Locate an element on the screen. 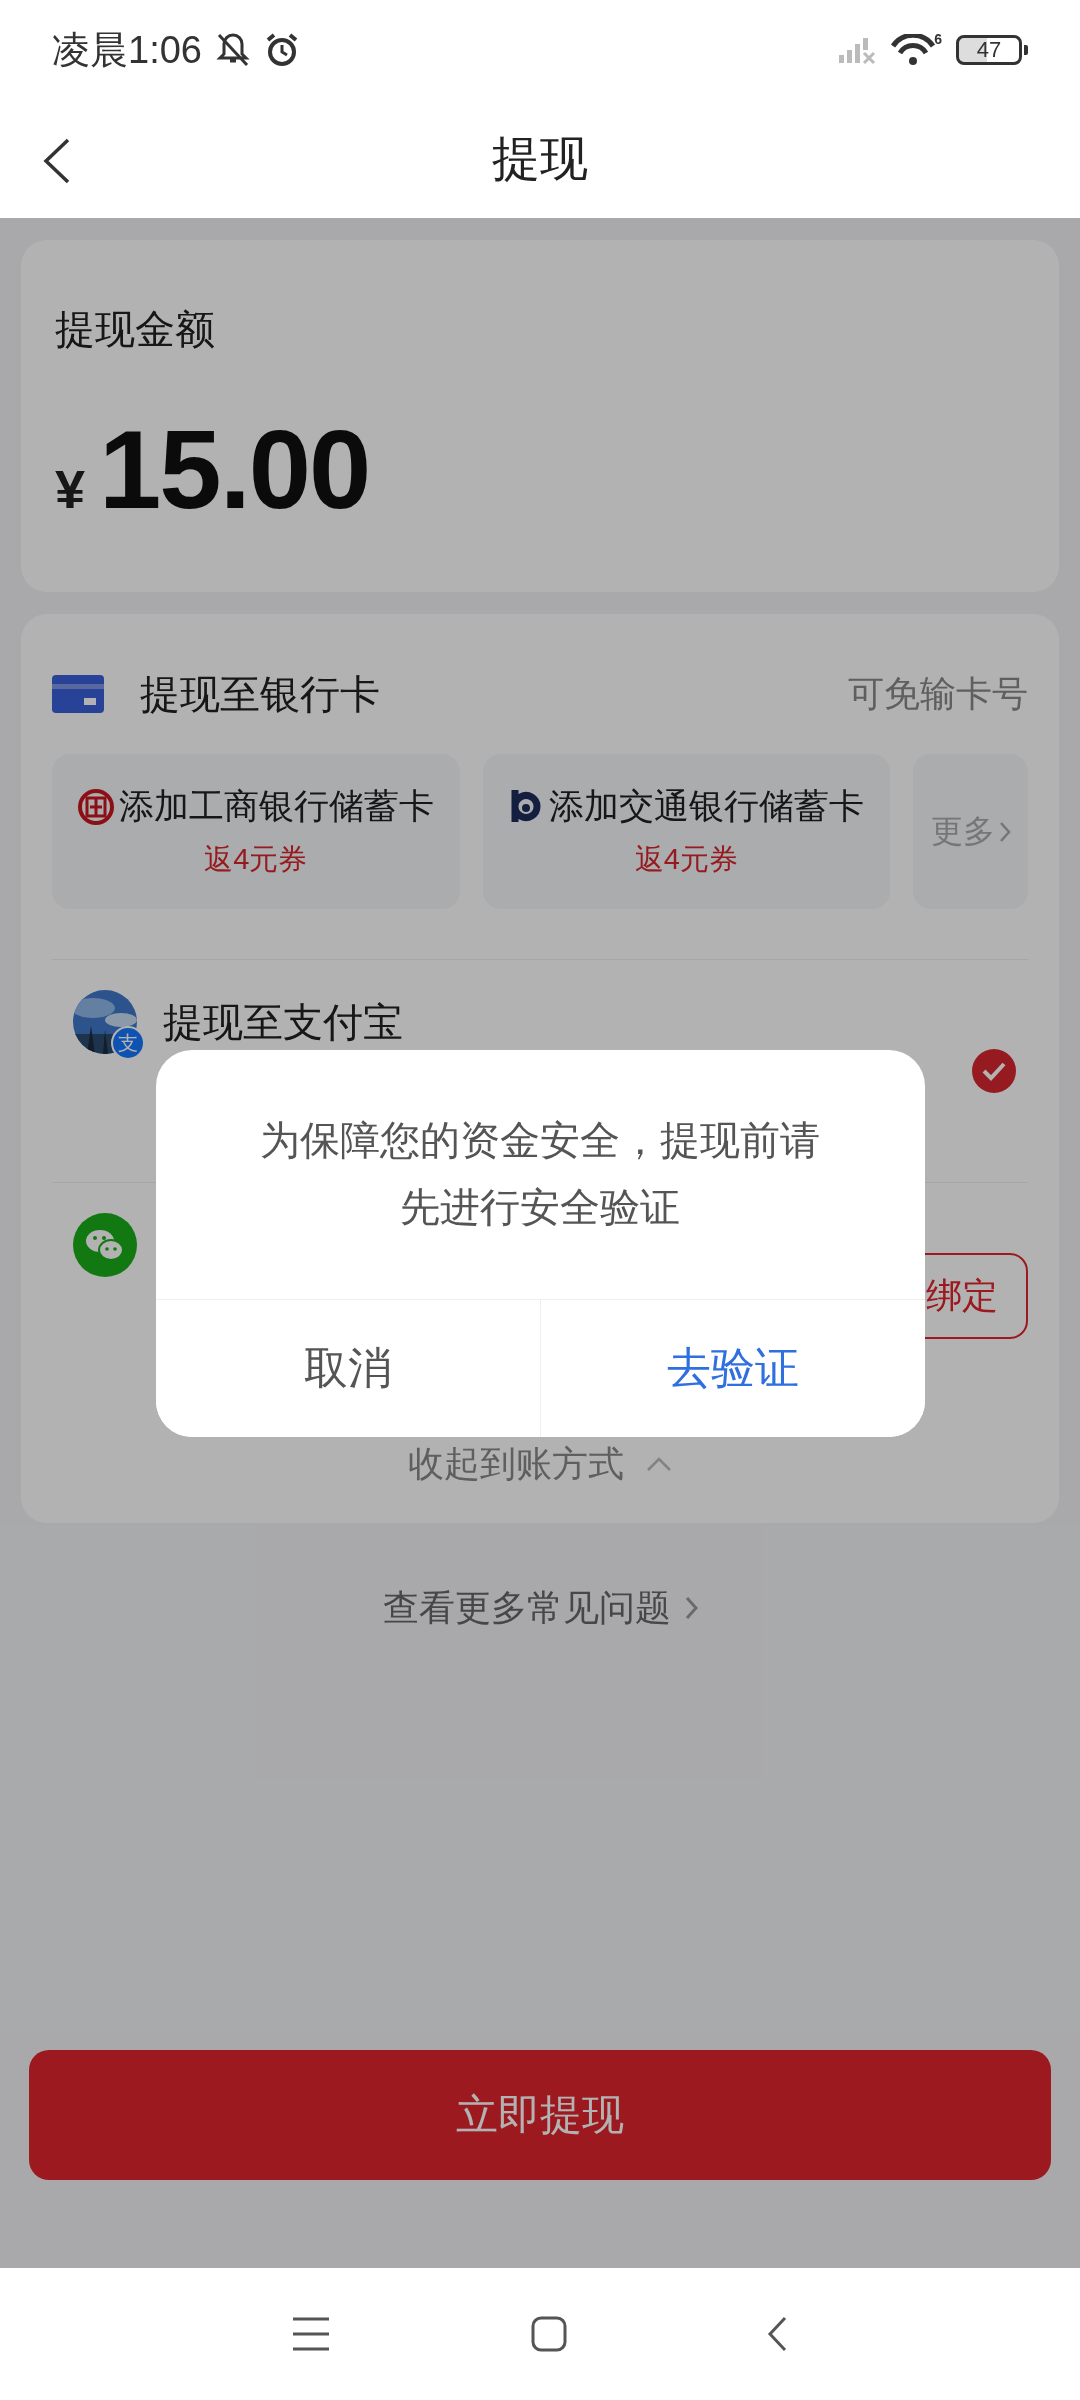  bank-option: 添加工商银行储蓄卡 返4元券 is located at coordinates (256, 831).